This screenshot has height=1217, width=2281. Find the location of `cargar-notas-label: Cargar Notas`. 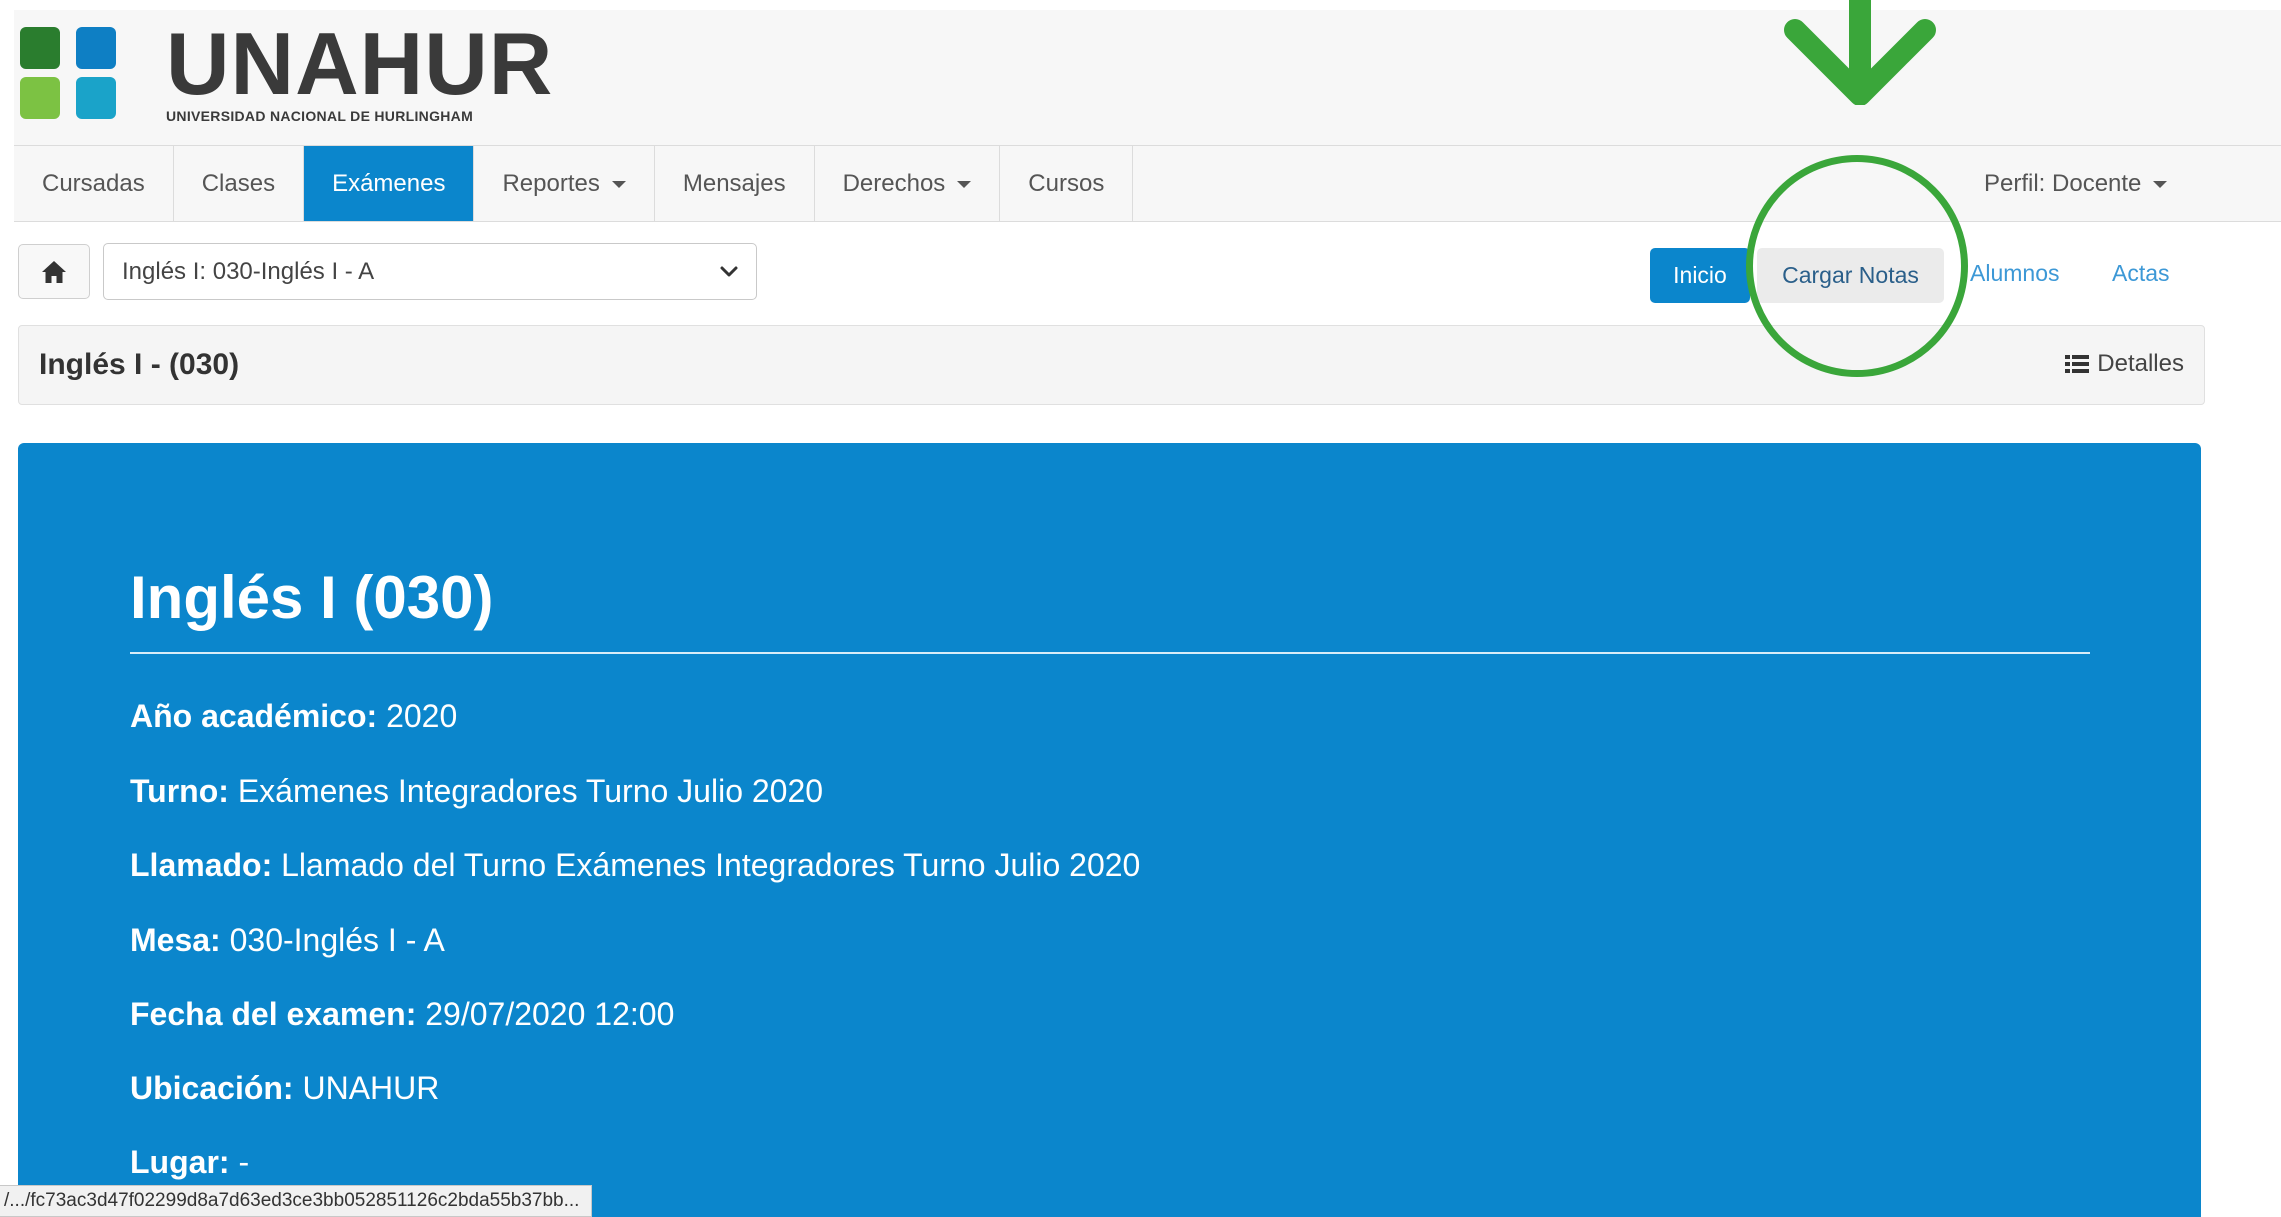

cargar-notas-label: Cargar Notas is located at coordinates (1850, 275).